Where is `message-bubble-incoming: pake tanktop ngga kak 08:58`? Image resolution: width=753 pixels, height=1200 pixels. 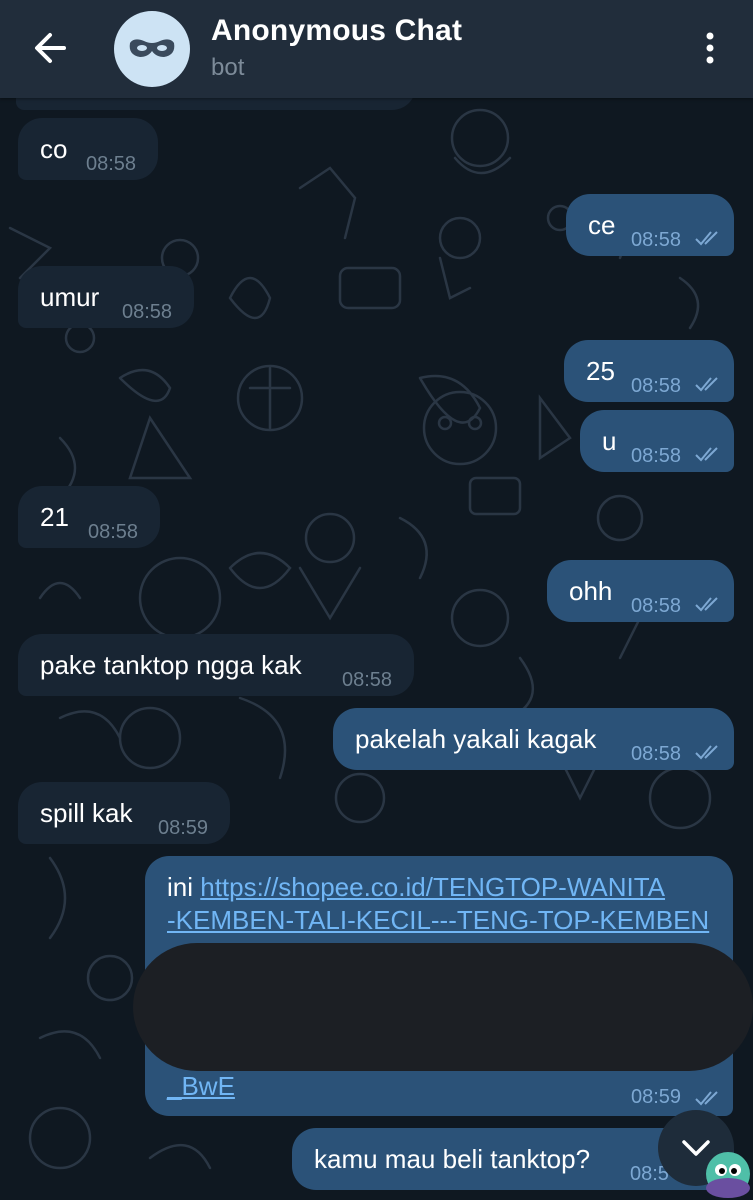
message-bubble-incoming: pake tanktop ngga kak 08:58 is located at coordinates (216, 665).